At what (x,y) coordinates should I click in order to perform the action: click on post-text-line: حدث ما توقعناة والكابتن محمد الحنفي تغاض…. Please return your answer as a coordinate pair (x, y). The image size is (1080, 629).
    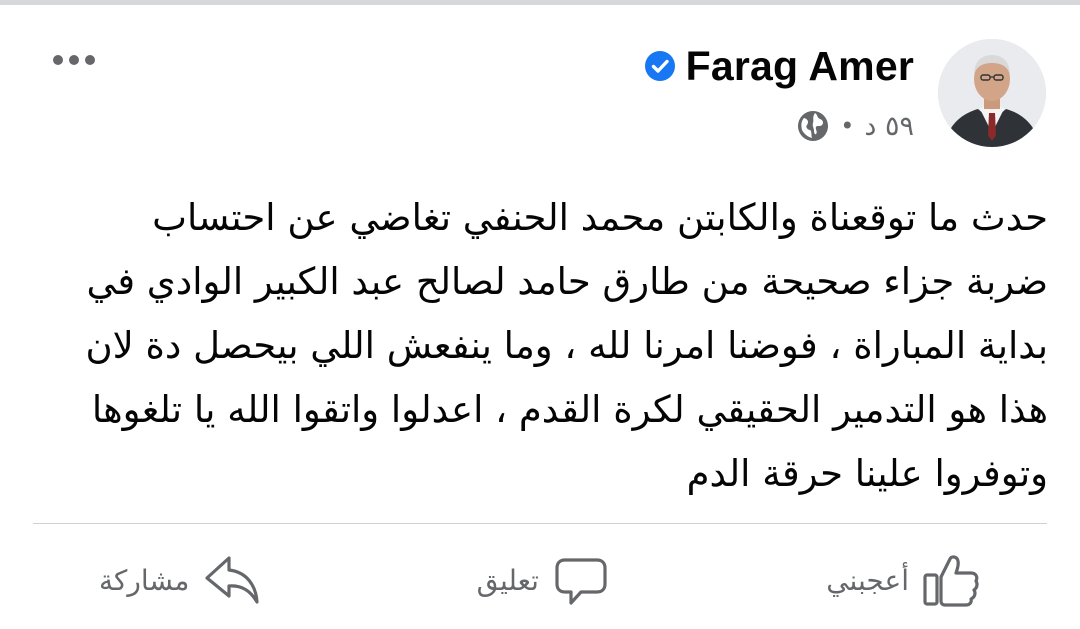
    Looking at the image, I should click on (600, 217).